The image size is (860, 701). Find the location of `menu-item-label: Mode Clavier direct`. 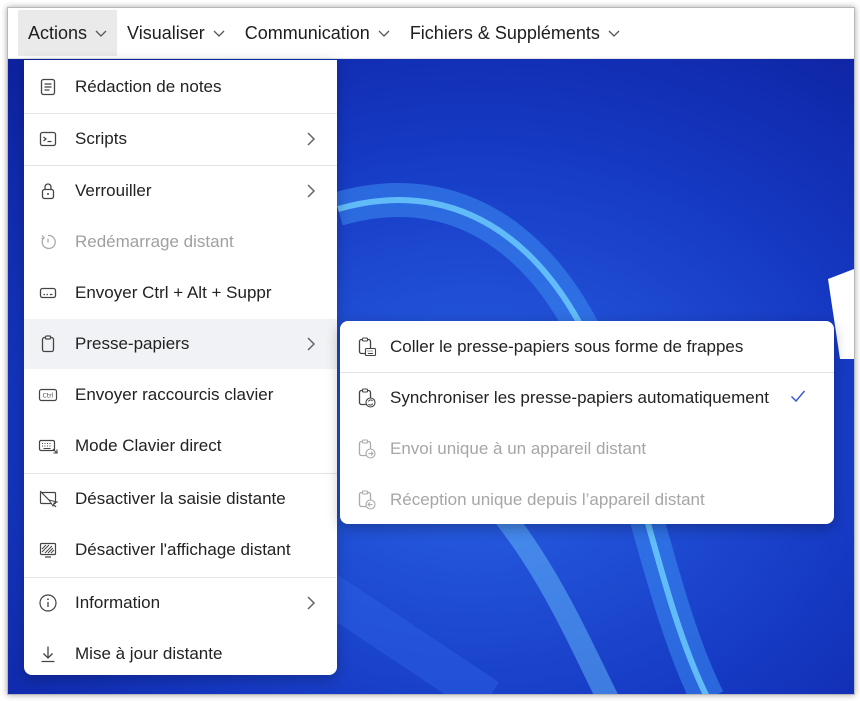

menu-item-label: Mode Clavier direct is located at coordinates (148, 445).